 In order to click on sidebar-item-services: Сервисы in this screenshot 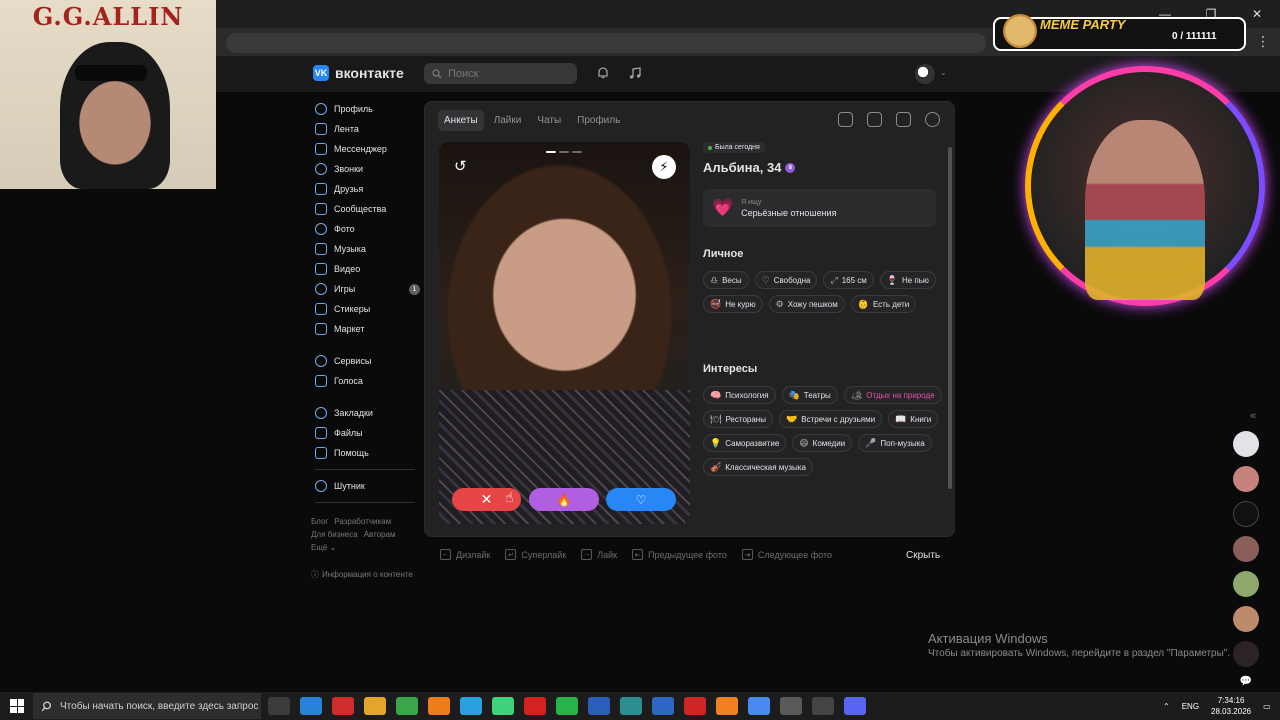, I will do `click(367, 361)`.